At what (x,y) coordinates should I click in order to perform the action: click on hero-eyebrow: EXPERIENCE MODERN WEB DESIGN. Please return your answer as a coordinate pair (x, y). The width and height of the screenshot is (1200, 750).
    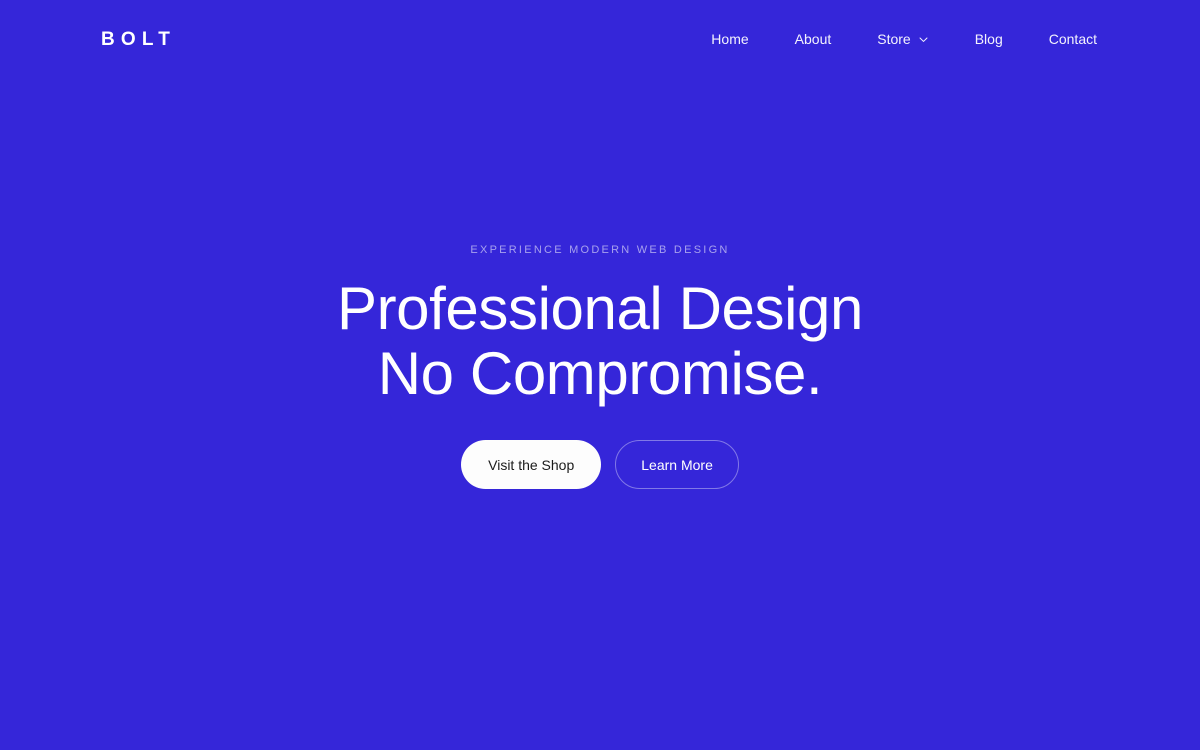
    Looking at the image, I should click on (600, 249).